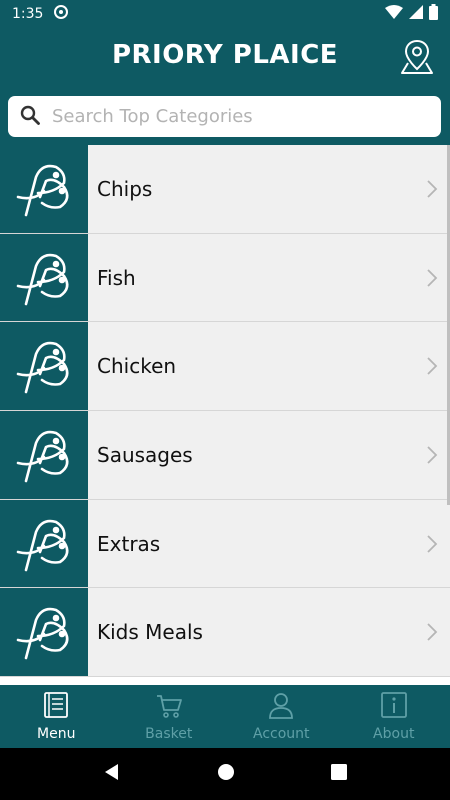 This screenshot has height=800, width=450. I want to click on nav-about: About, so click(394, 716).